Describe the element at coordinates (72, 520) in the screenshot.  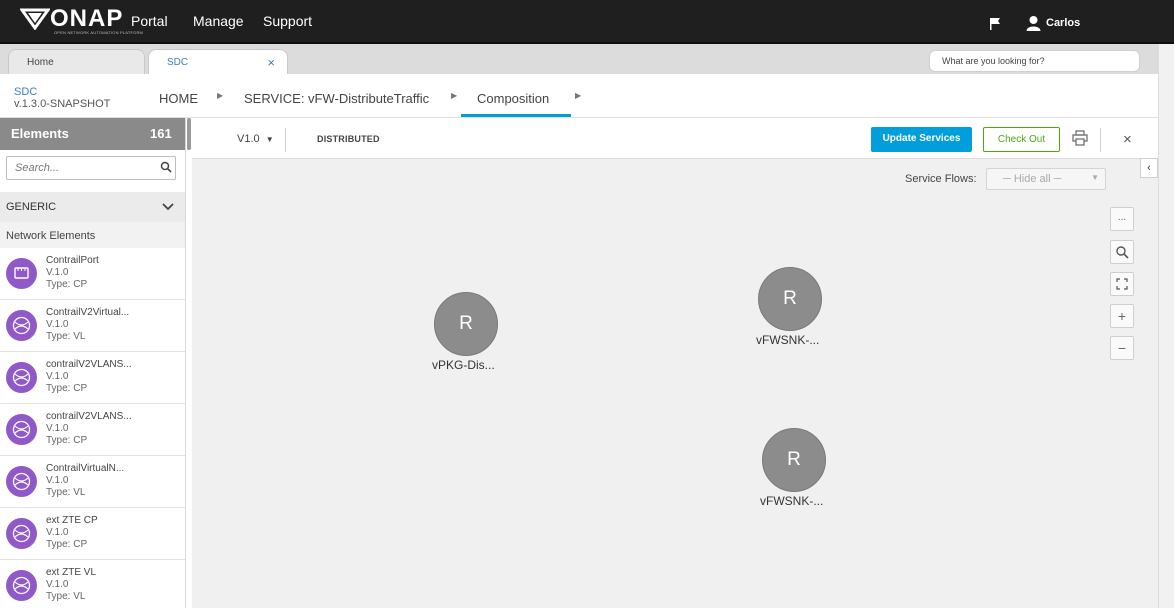
I see `item-name: ext ZTE CP` at that location.